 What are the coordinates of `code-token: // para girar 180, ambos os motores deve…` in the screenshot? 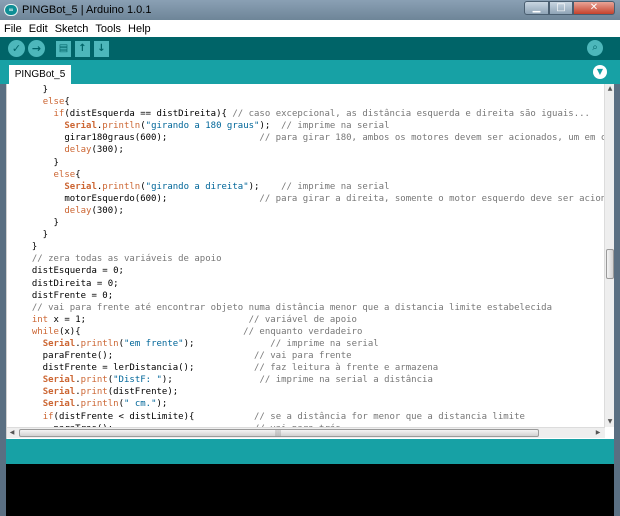 It's located at (432, 138).